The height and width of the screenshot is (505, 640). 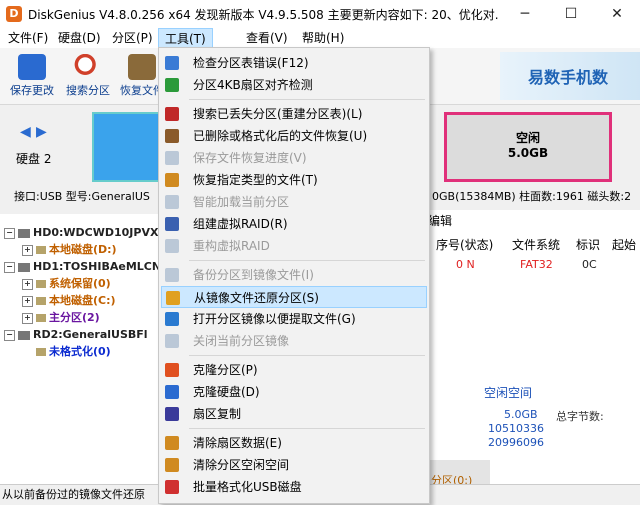 I want to click on col-filesystem: 文件系统, so click(x=536, y=244).